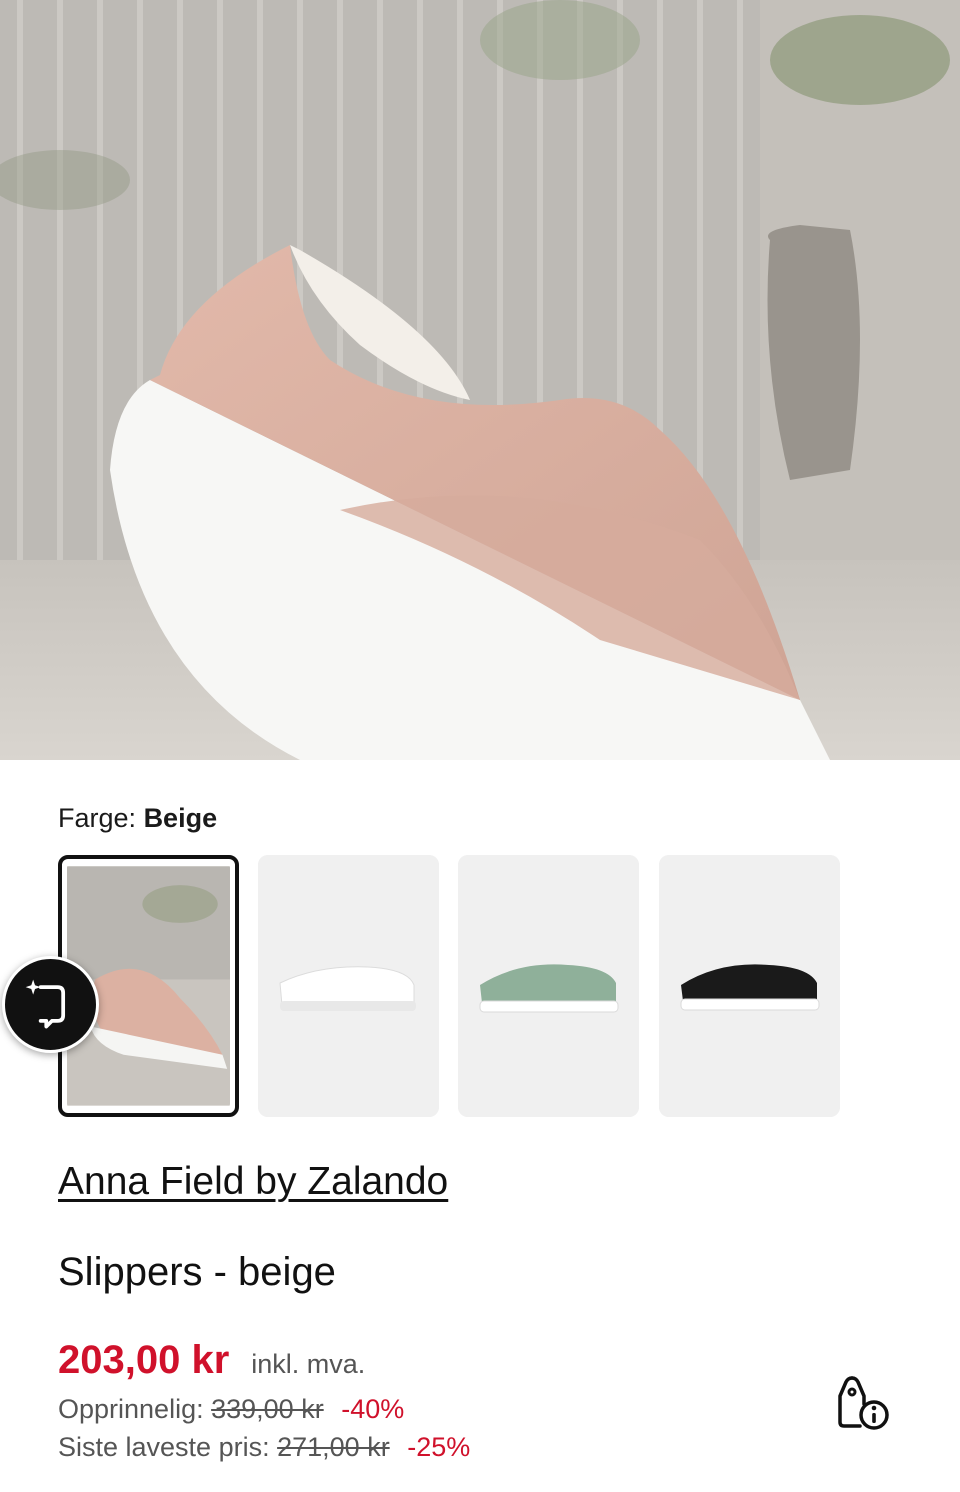  I want to click on color-label-text: Farge:, so click(97, 818).